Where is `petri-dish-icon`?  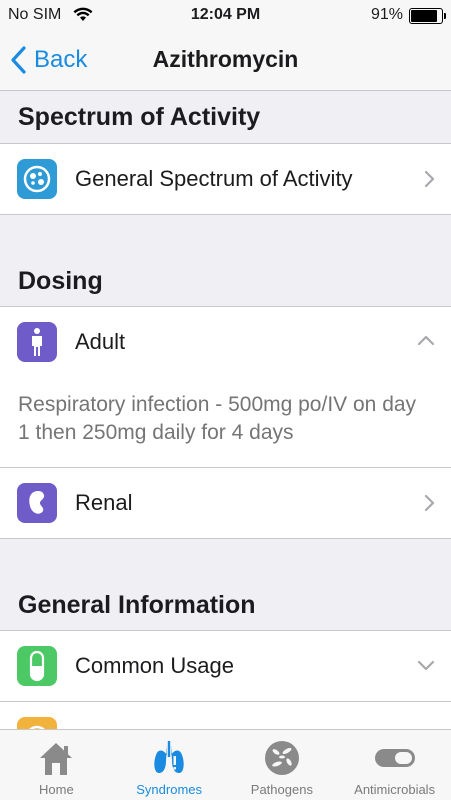
petri-dish-icon is located at coordinates (37, 179).